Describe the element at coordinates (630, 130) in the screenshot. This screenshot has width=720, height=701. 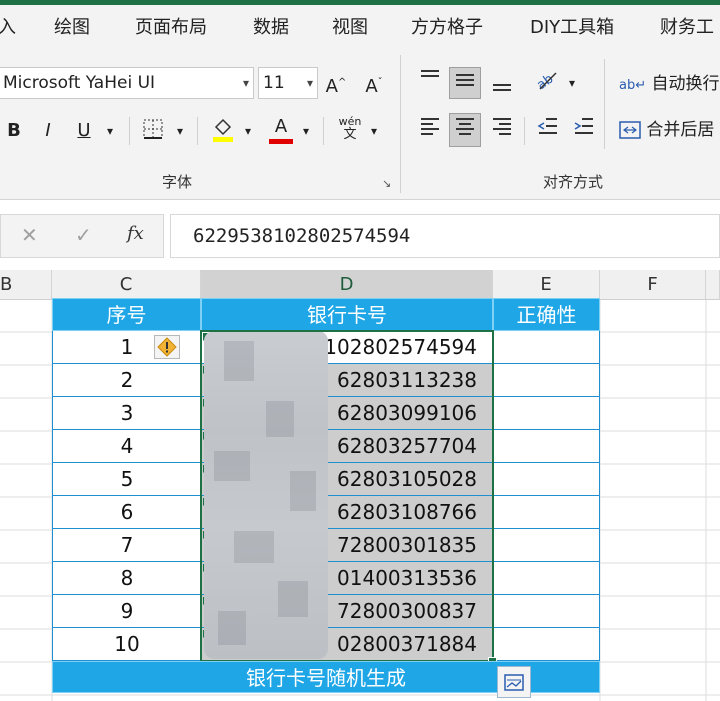
I see `merge-cells-icon` at that location.